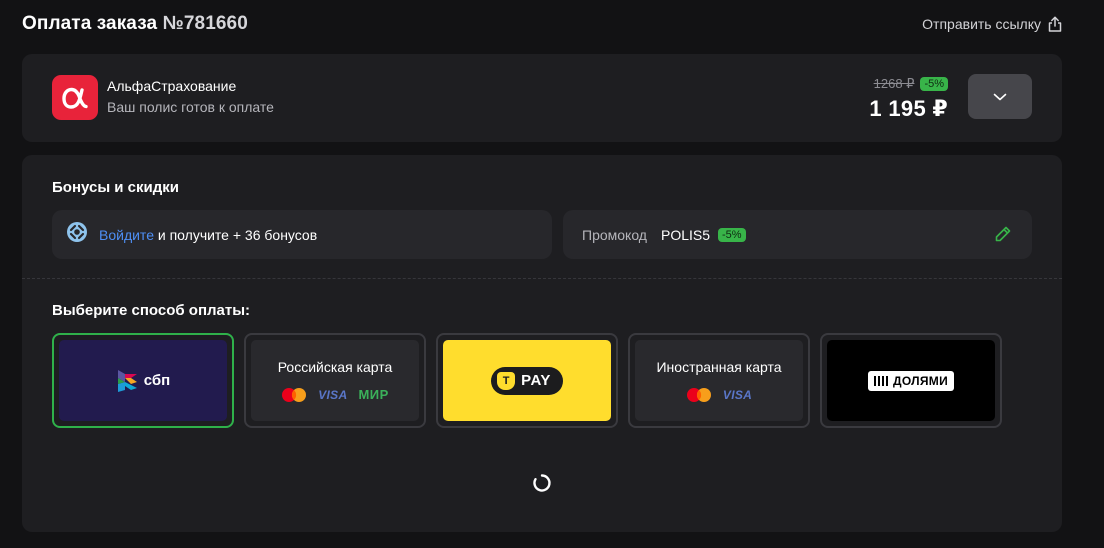 This screenshot has height=548, width=1104. I want to click on tbank-shield-icon: T, so click(506, 380).